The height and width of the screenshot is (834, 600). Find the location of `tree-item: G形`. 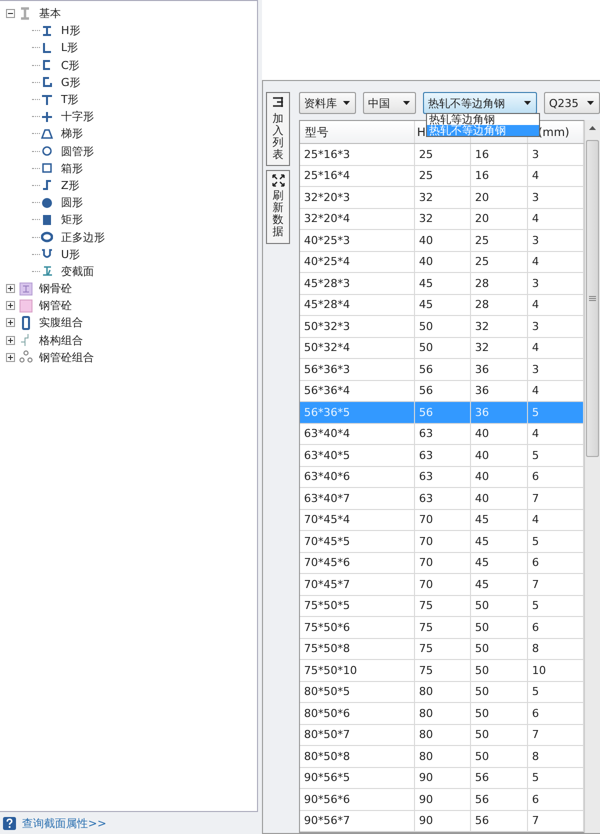

tree-item: G形 is located at coordinates (71, 82).